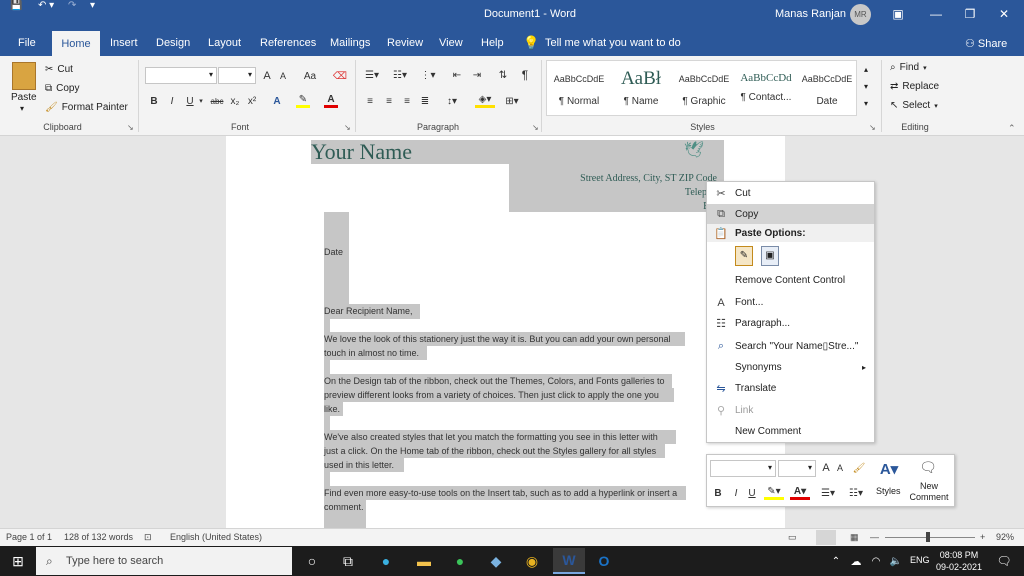  I want to click on paste-keep-formatting-icon: ✎, so click(744, 256).